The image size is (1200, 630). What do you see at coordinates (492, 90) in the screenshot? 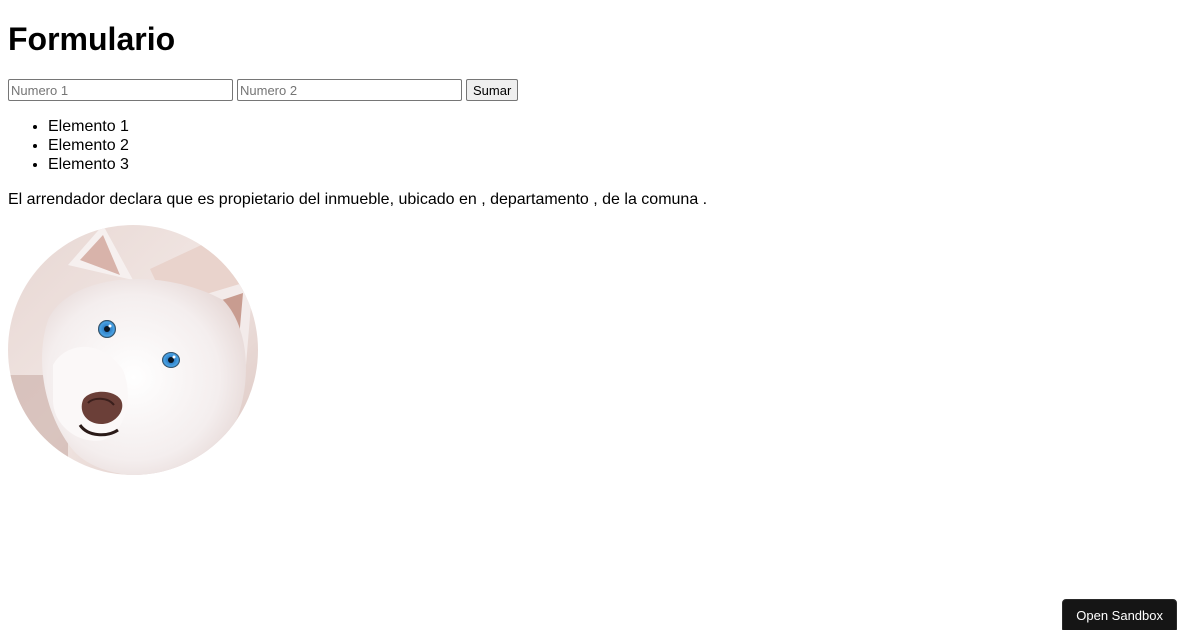
I see `sum-button: Sumar` at bounding box center [492, 90].